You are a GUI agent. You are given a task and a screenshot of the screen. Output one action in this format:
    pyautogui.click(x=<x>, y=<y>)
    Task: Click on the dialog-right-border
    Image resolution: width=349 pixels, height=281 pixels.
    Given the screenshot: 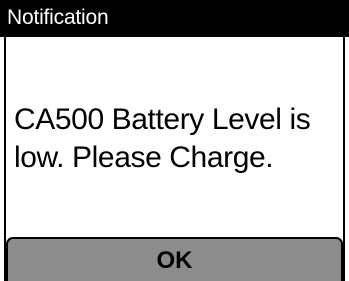 What is the action you would take?
    pyautogui.click(x=344, y=159)
    